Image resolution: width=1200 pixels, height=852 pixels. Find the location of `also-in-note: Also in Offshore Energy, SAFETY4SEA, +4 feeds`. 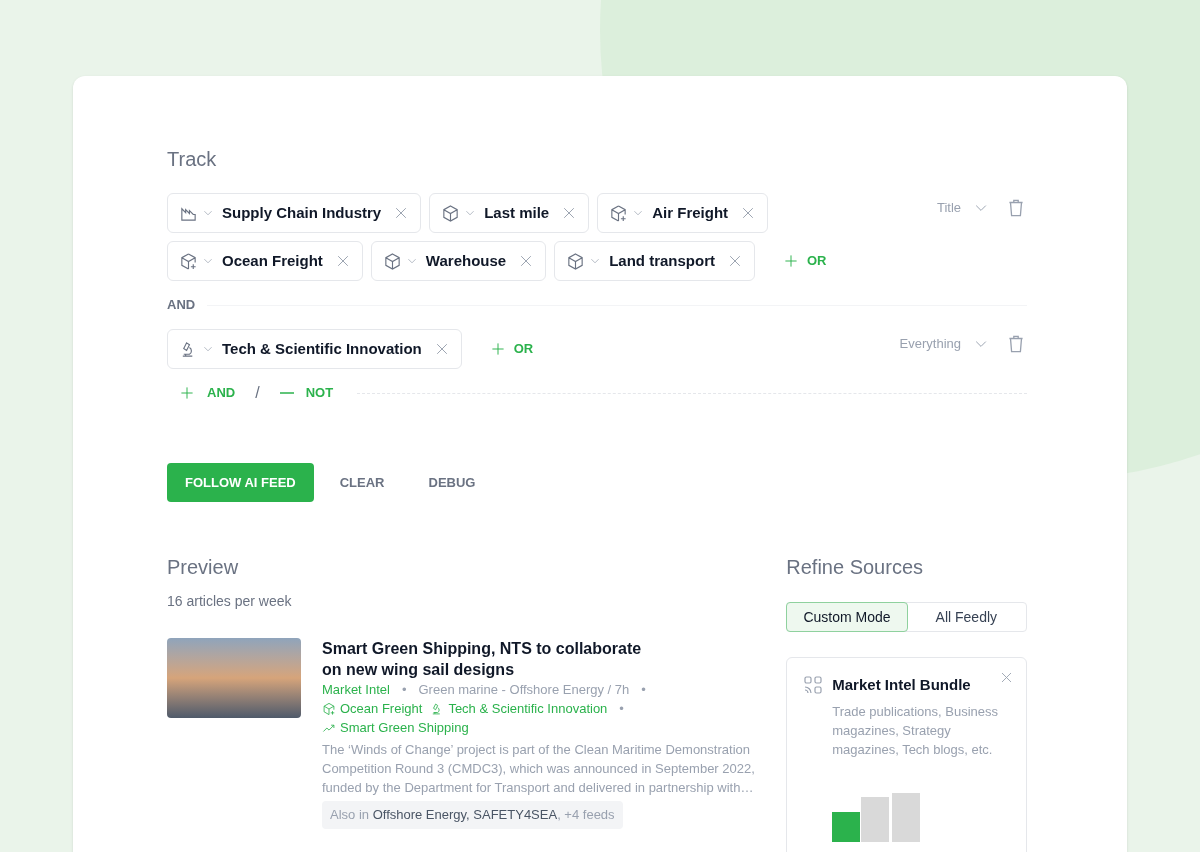

also-in-note: Also in Offshore Energy, SAFETY4SEA, +4 feeds is located at coordinates (472, 815).